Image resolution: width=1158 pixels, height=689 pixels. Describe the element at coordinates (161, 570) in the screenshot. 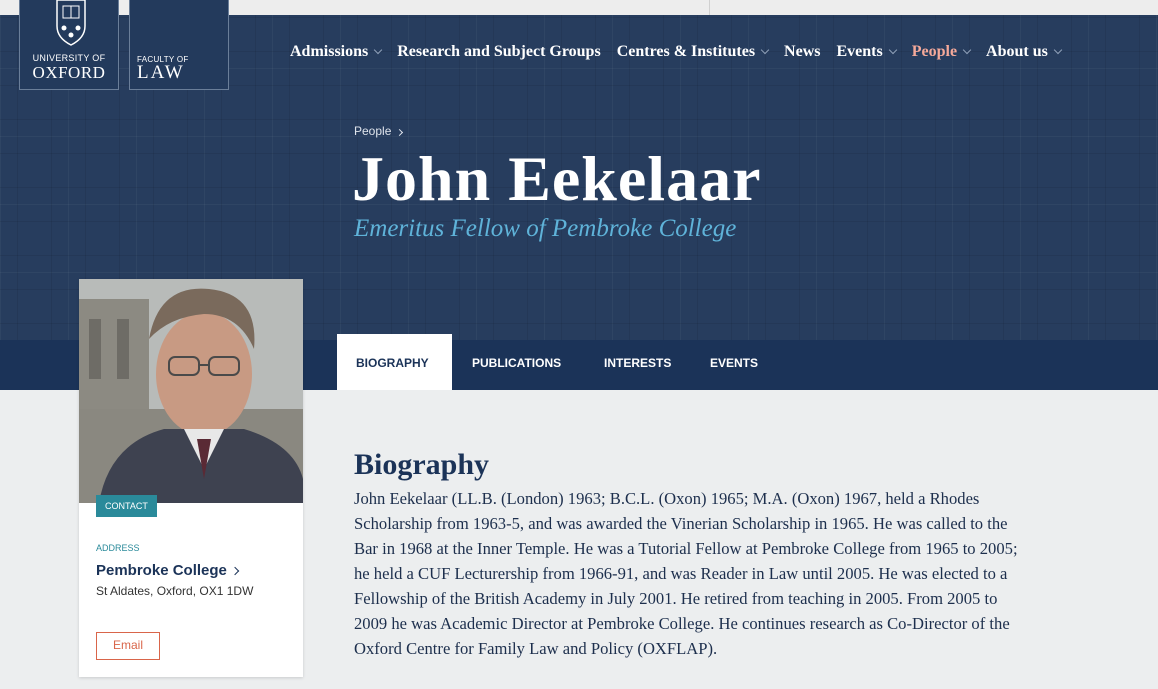

I see `college-name: Pembroke College` at that location.